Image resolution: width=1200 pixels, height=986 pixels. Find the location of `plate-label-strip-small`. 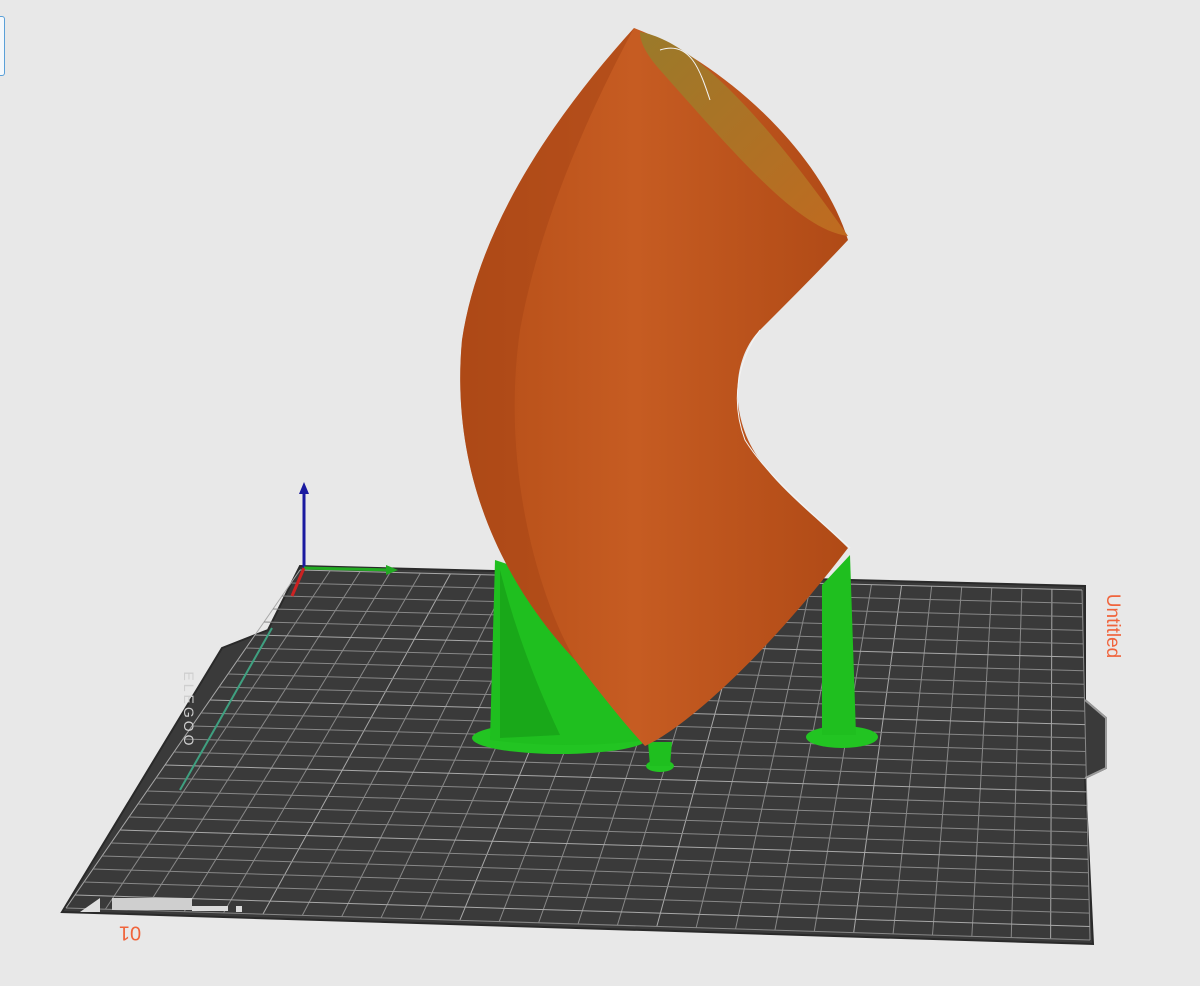

plate-label-strip-small is located at coordinates (210, 908).